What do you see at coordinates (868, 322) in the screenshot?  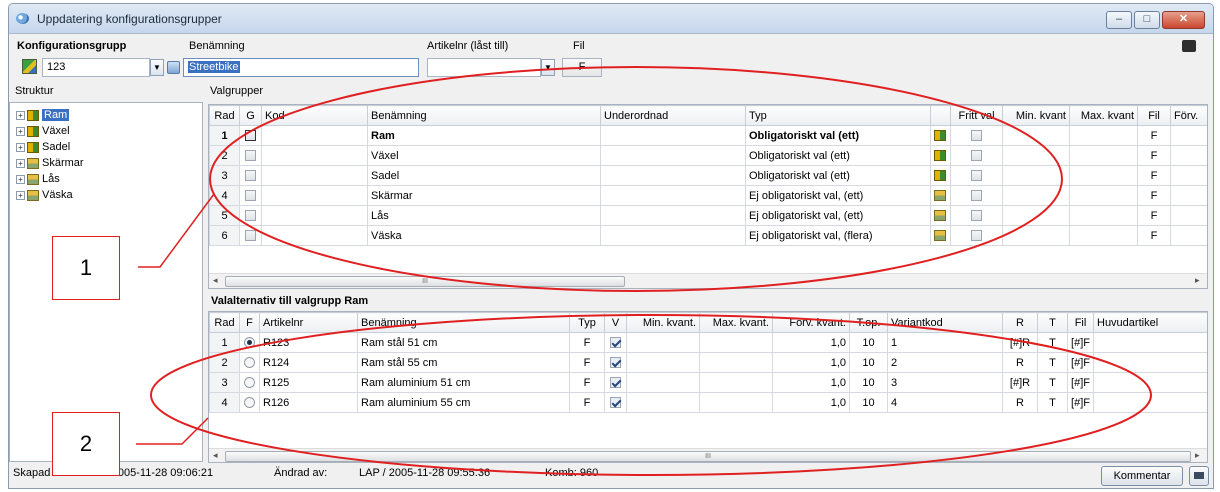 I see `col-top: T.op.` at bounding box center [868, 322].